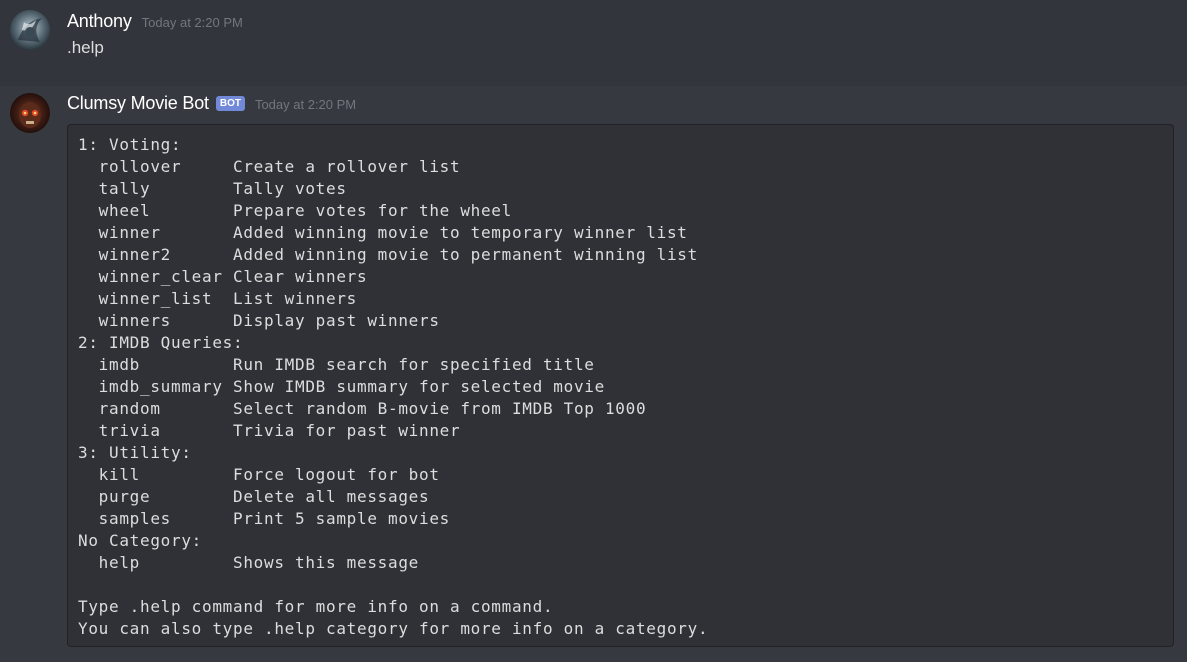  What do you see at coordinates (593, 43) in the screenshot?
I see `message-anthony: Anthony Today at 2:20 PM .help` at bounding box center [593, 43].